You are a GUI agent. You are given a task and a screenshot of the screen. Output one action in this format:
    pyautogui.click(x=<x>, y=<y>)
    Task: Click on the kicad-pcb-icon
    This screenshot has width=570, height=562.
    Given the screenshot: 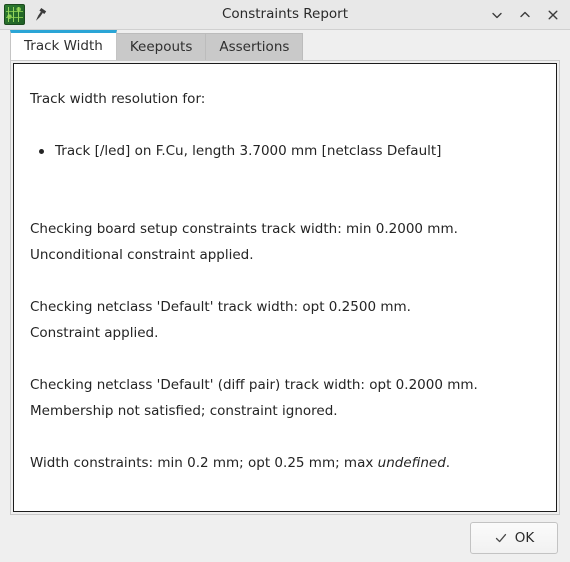 What is the action you would take?
    pyautogui.click(x=14, y=14)
    